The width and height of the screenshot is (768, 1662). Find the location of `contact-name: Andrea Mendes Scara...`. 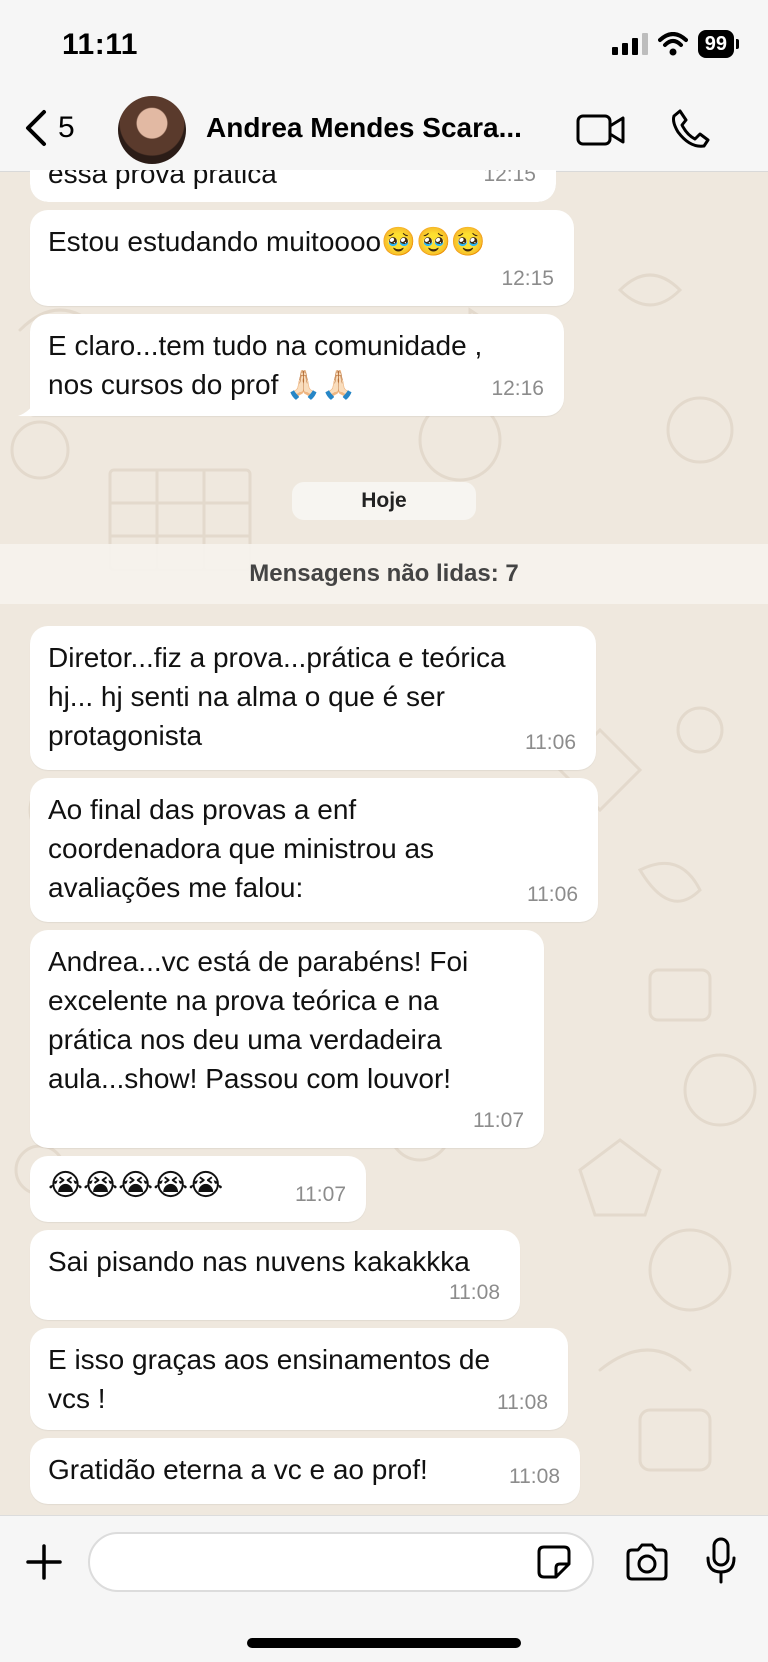

contact-name: Andrea Mendes Scara... is located at coordinates (364, 128).